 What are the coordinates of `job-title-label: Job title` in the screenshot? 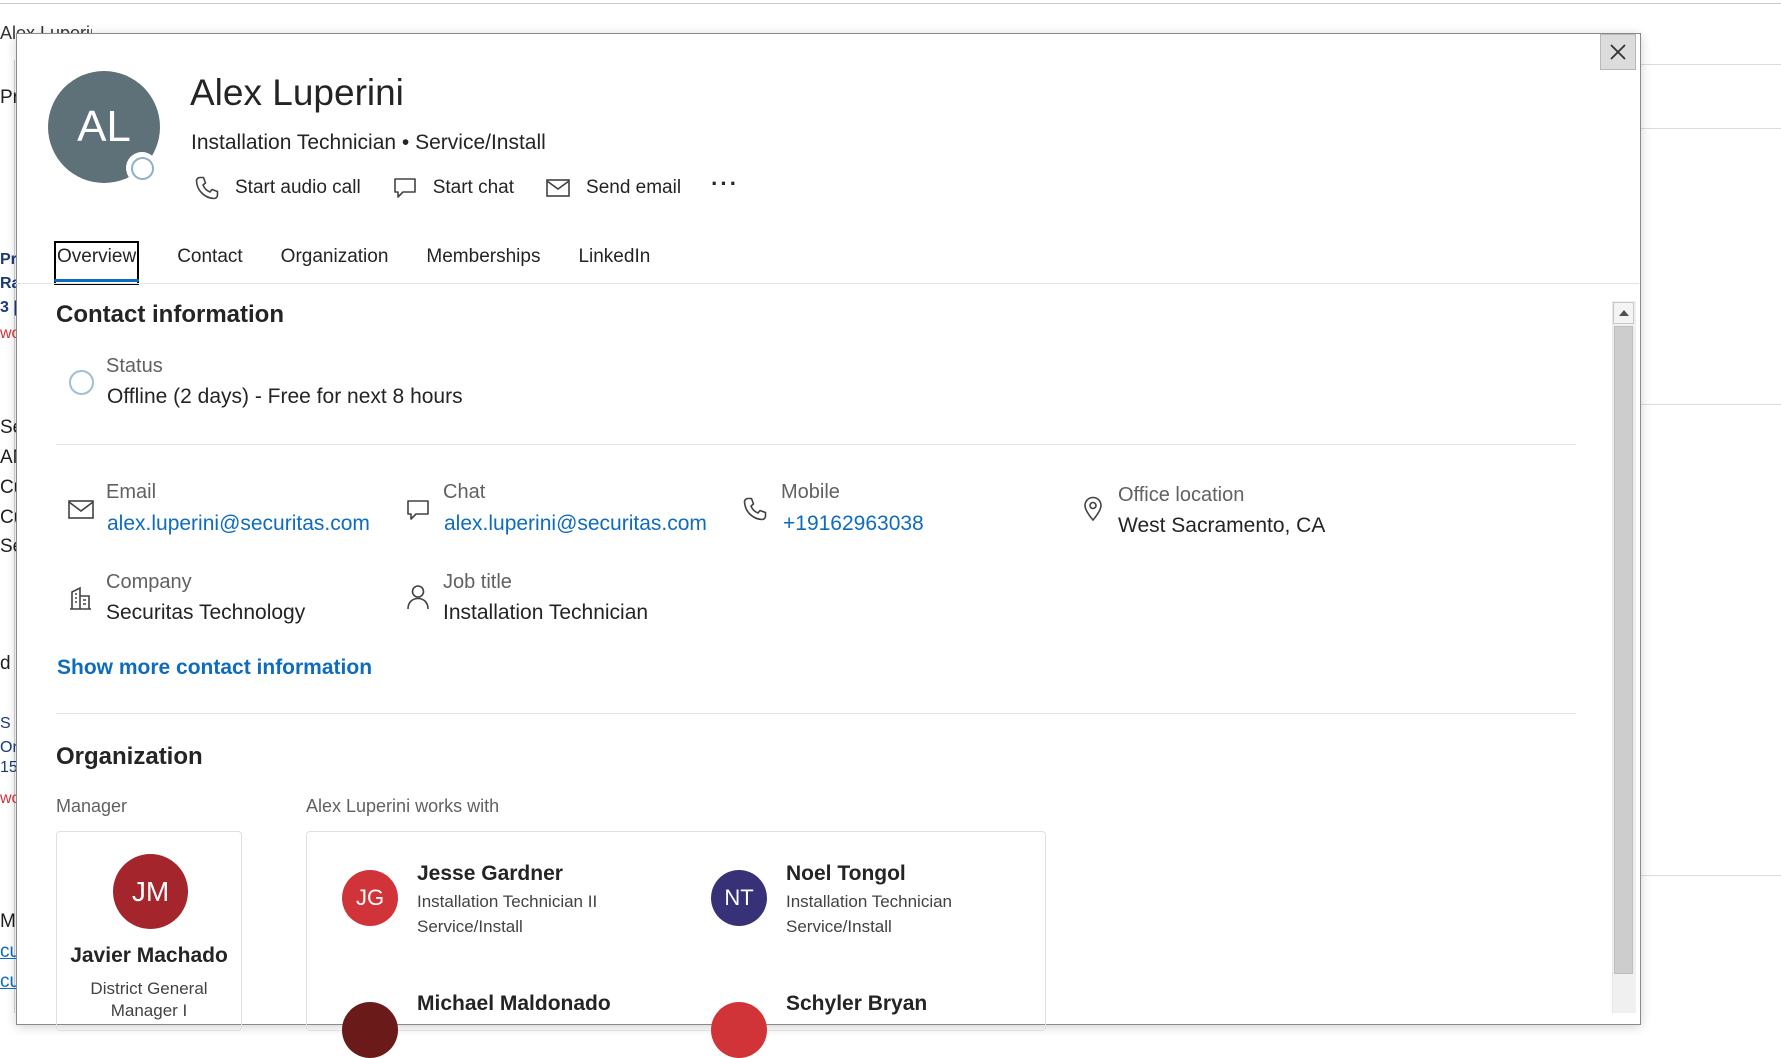 It's located at (477, 582).